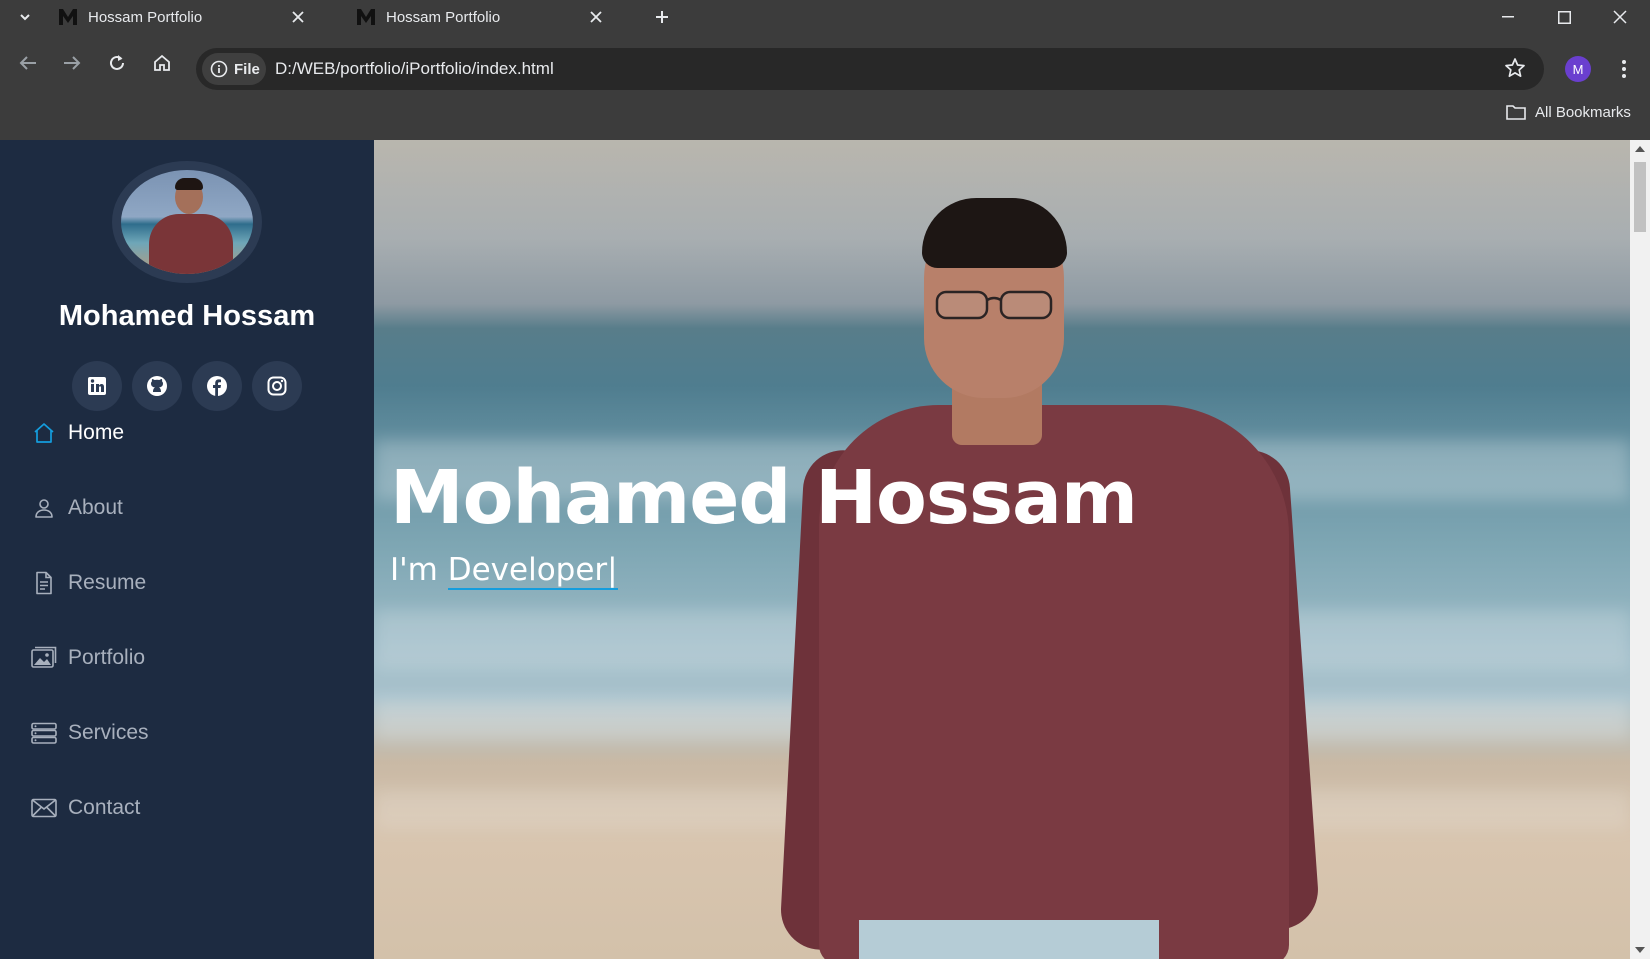 The width and height of the screenshot is (1650, 959). I want to click on social-links, so click(187, 386).